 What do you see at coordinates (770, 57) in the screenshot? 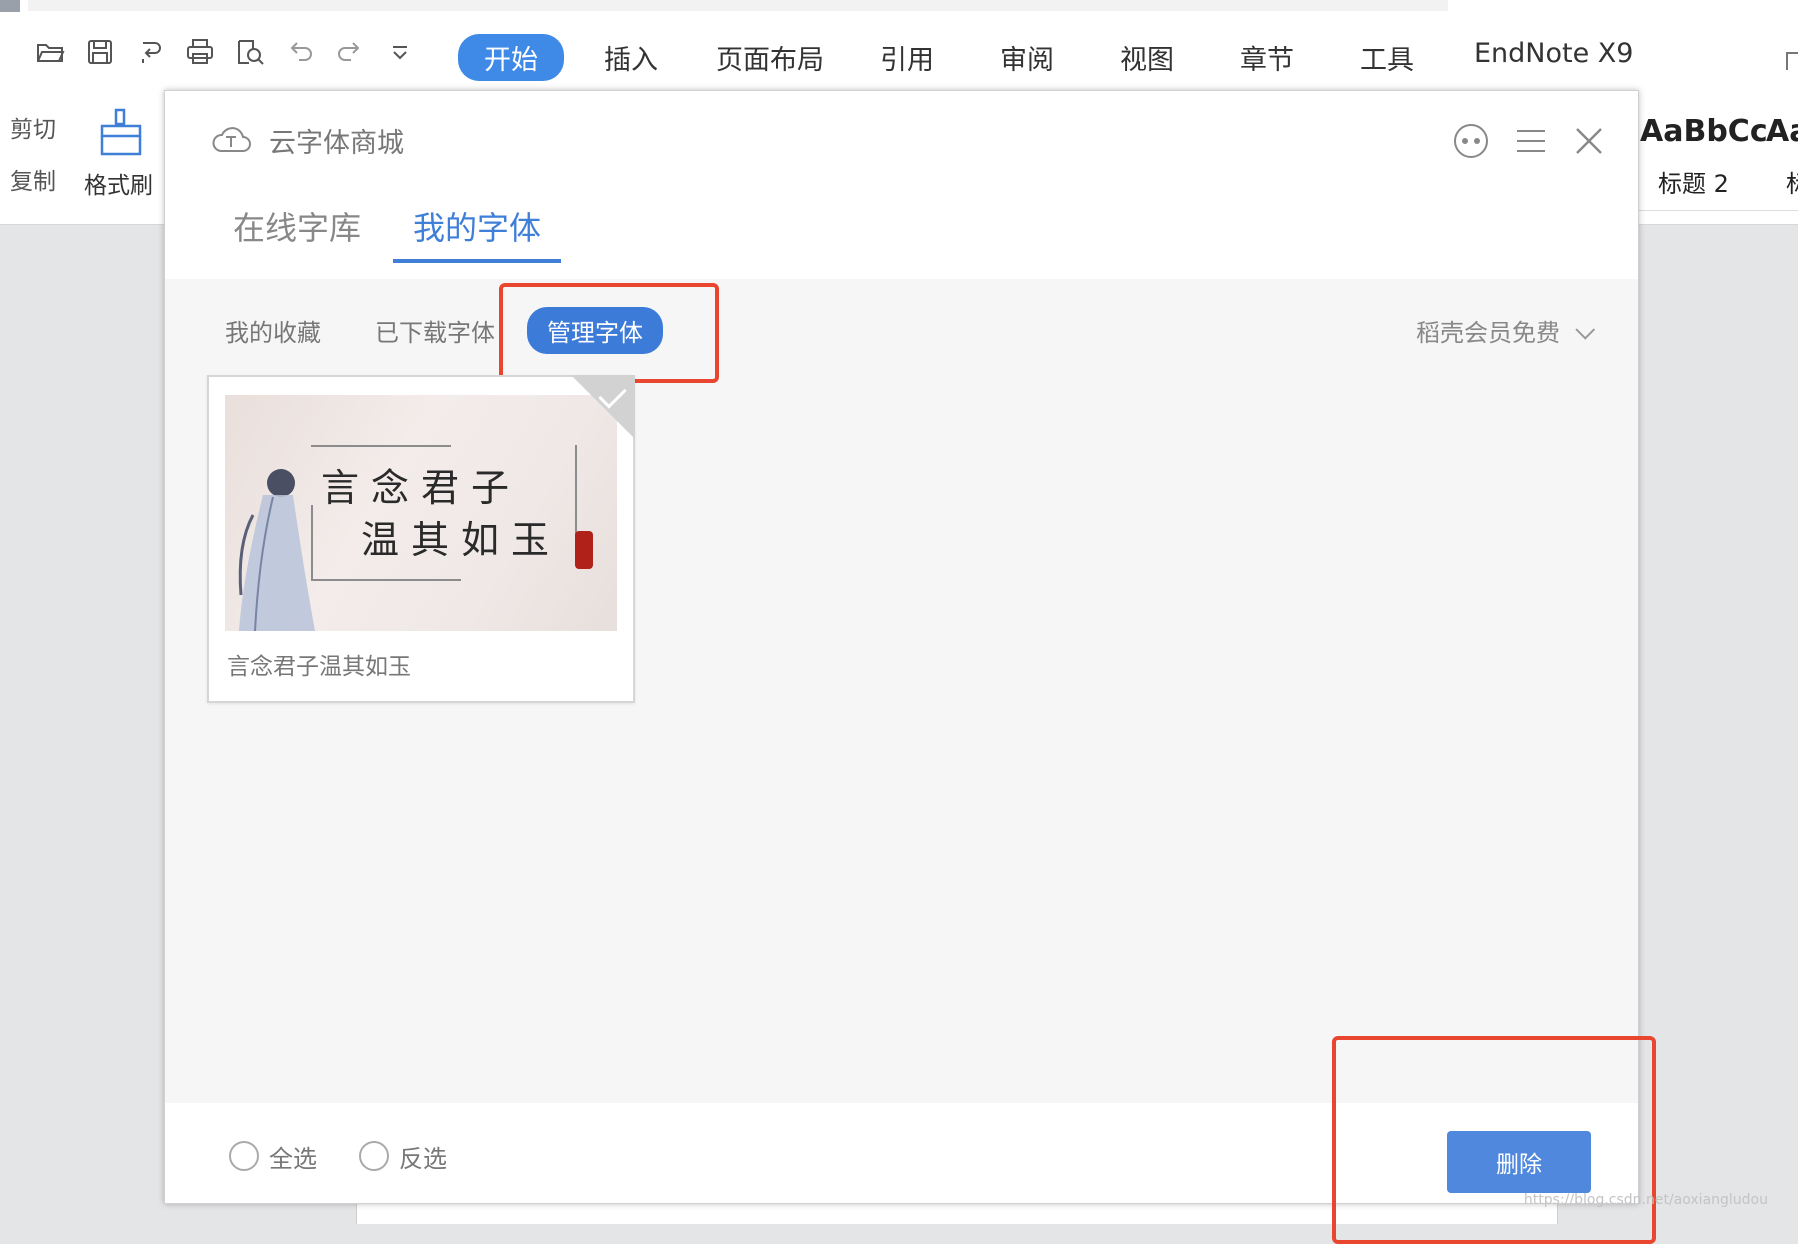
I see `menu-page-layout: 页面布局` at bounding box center [770, 57].